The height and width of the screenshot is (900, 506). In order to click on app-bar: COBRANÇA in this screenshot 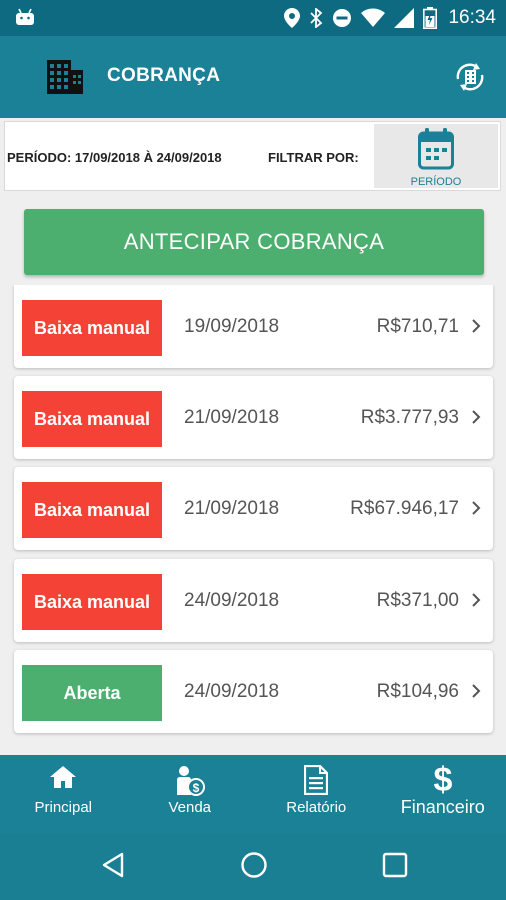, I will do `click(253, 77)`.